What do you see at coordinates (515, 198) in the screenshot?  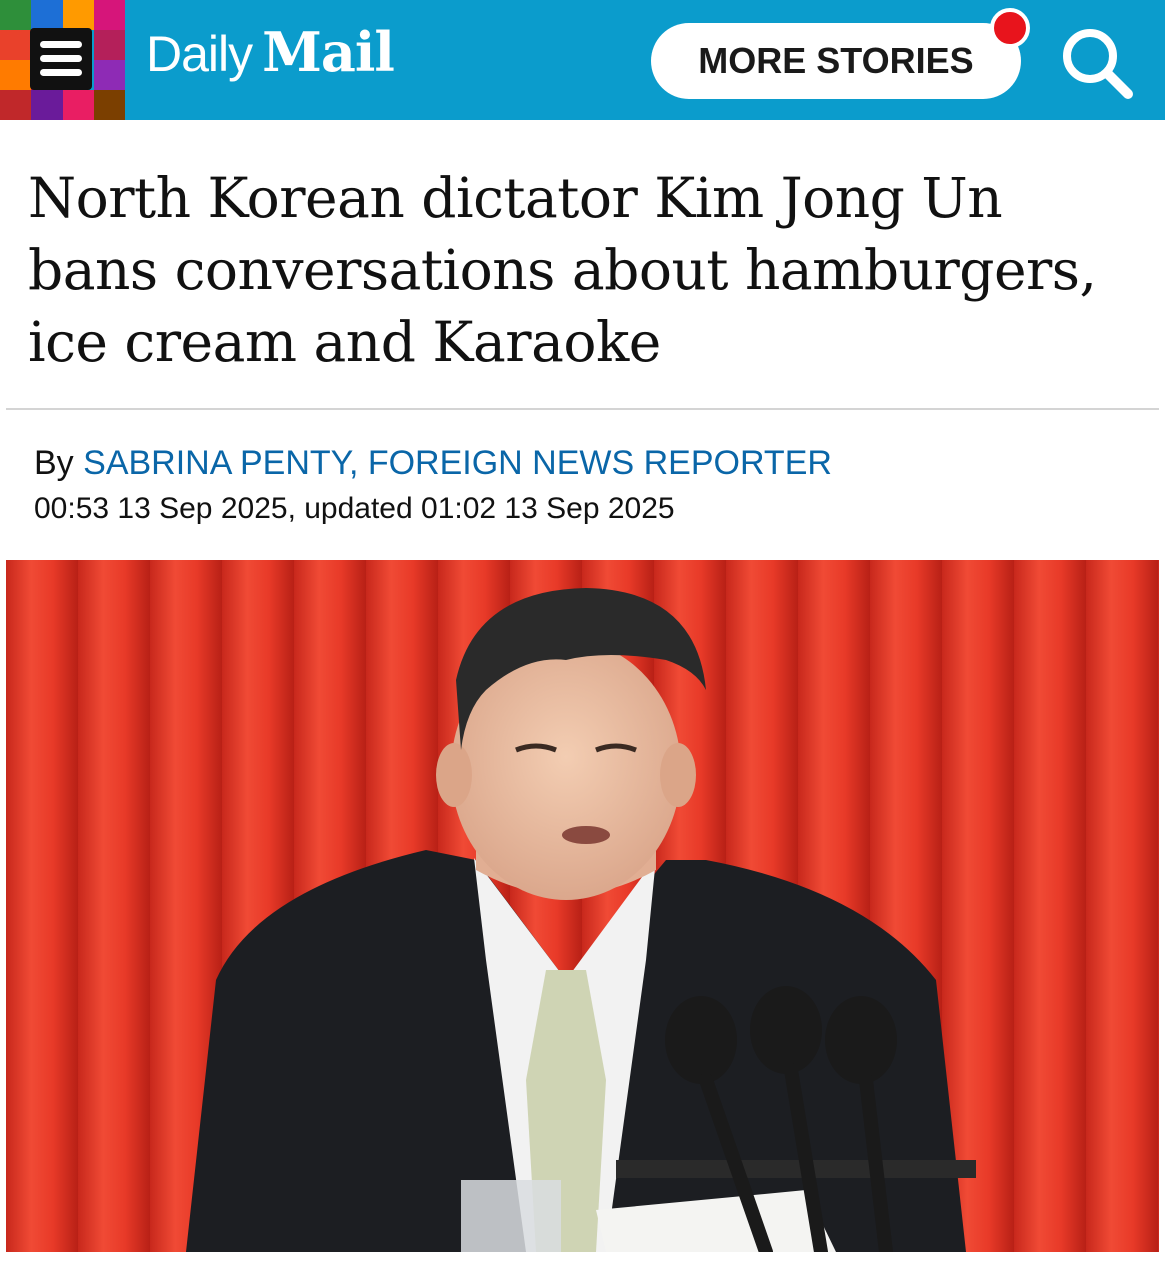 I see `headline-line: North Korean dictator Kim Jong Un` at bounding box center [515, 198].